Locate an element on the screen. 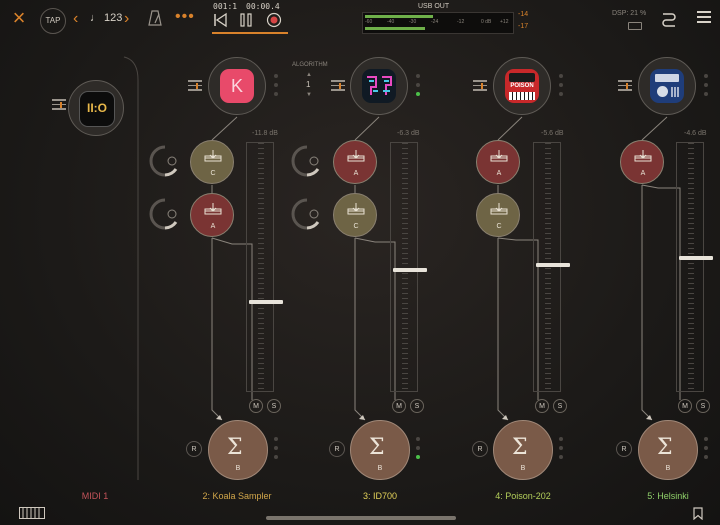 This screenshot has height=525, width=720. midi-app-logo: II:O is located at coordinates (97, 108).